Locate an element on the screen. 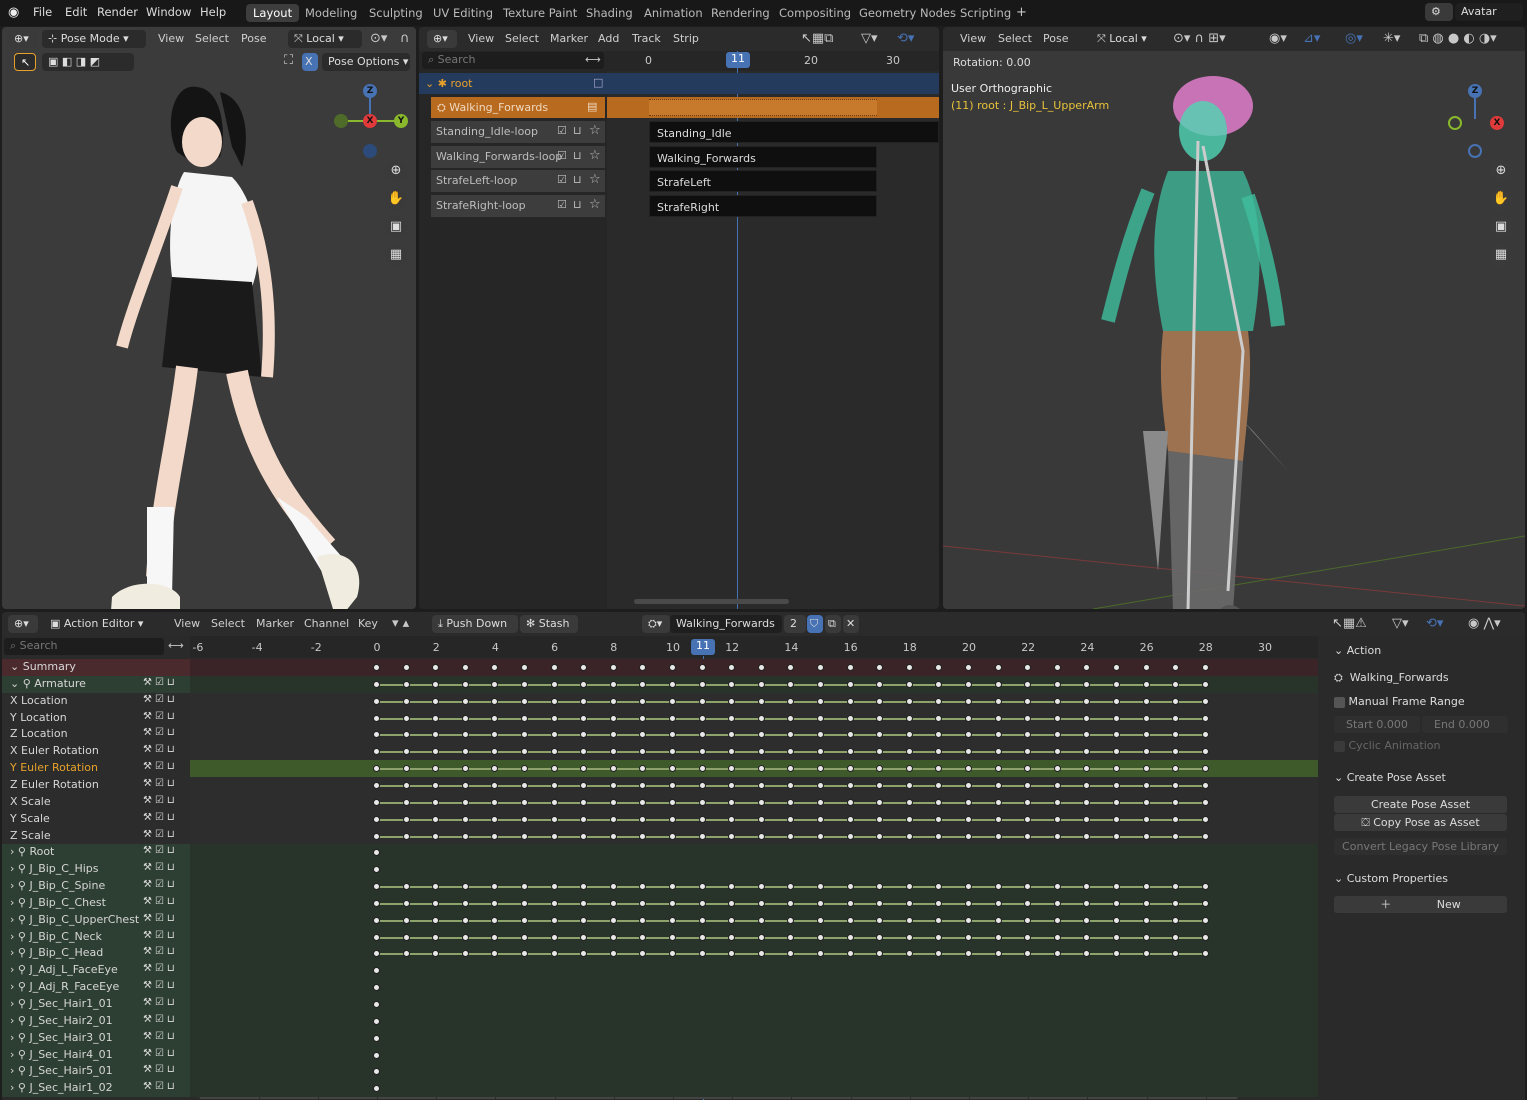 Image resolution: width=1527 pixels, height=1100 pixels. workspace-tab-rendering: Rendering is located at coordinates (740, 13).